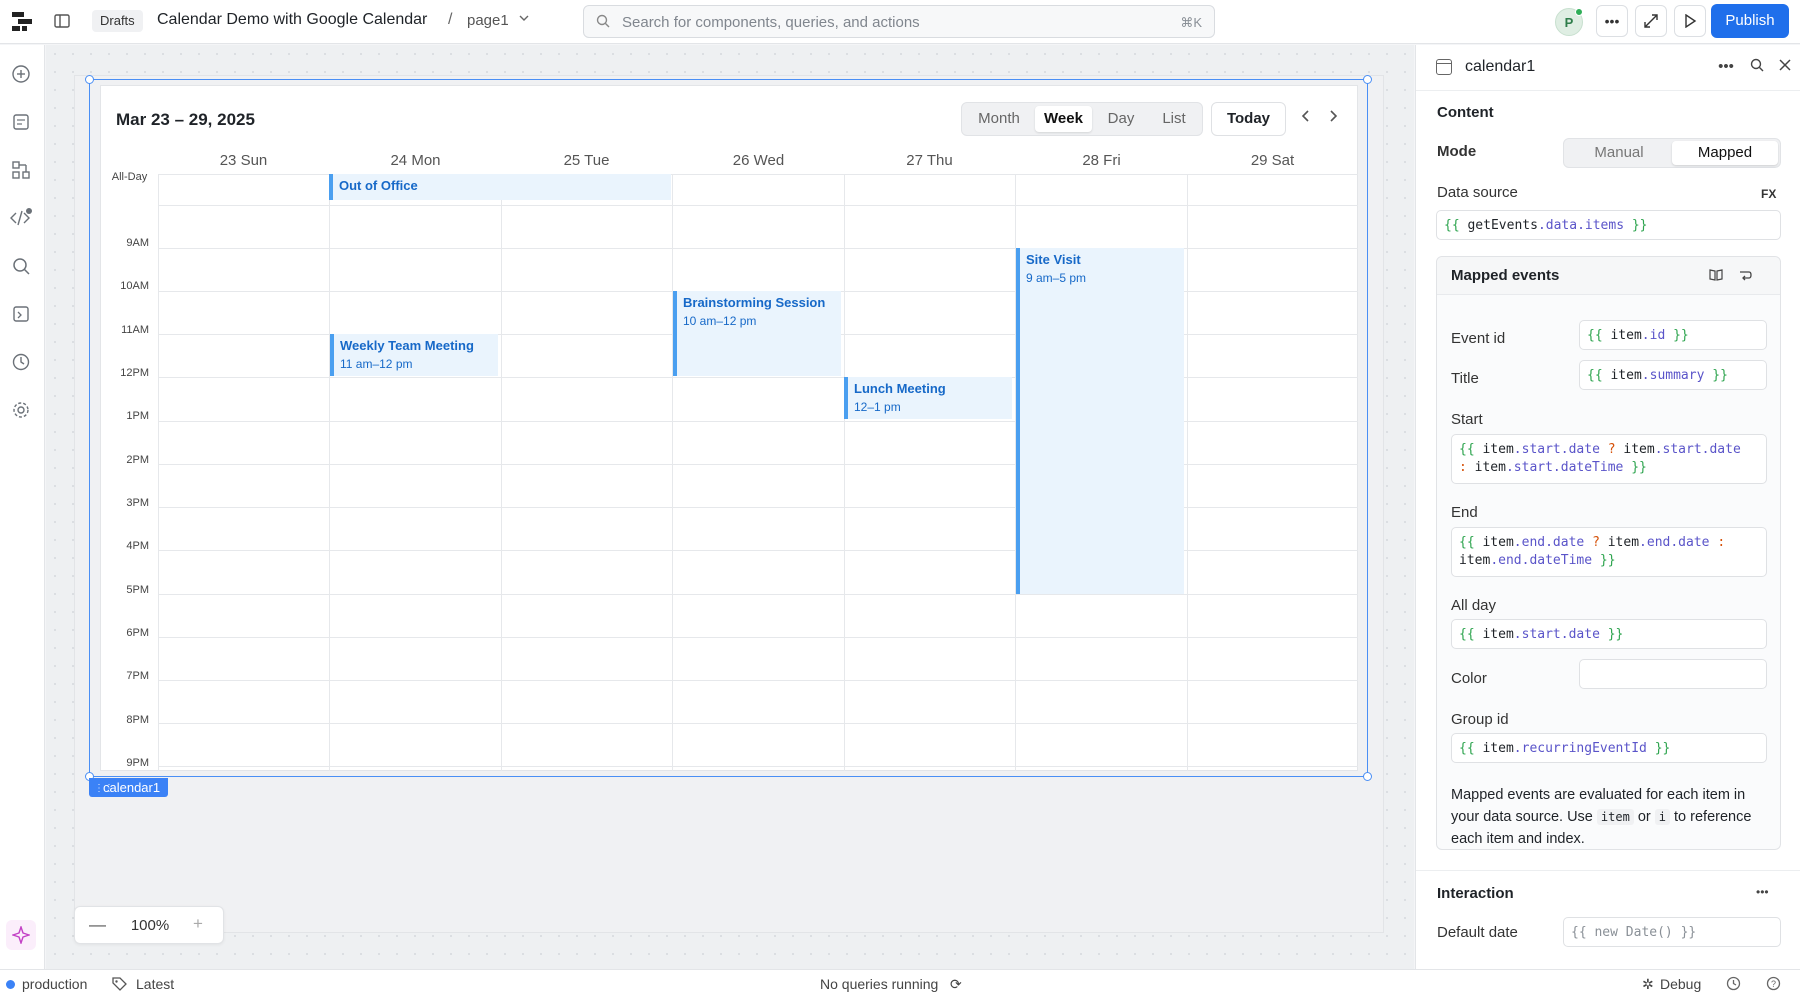  What do you see at coordinates (1608, 870) in the screenshot?
I see `section-divider` at bounding box center [1608, 870].